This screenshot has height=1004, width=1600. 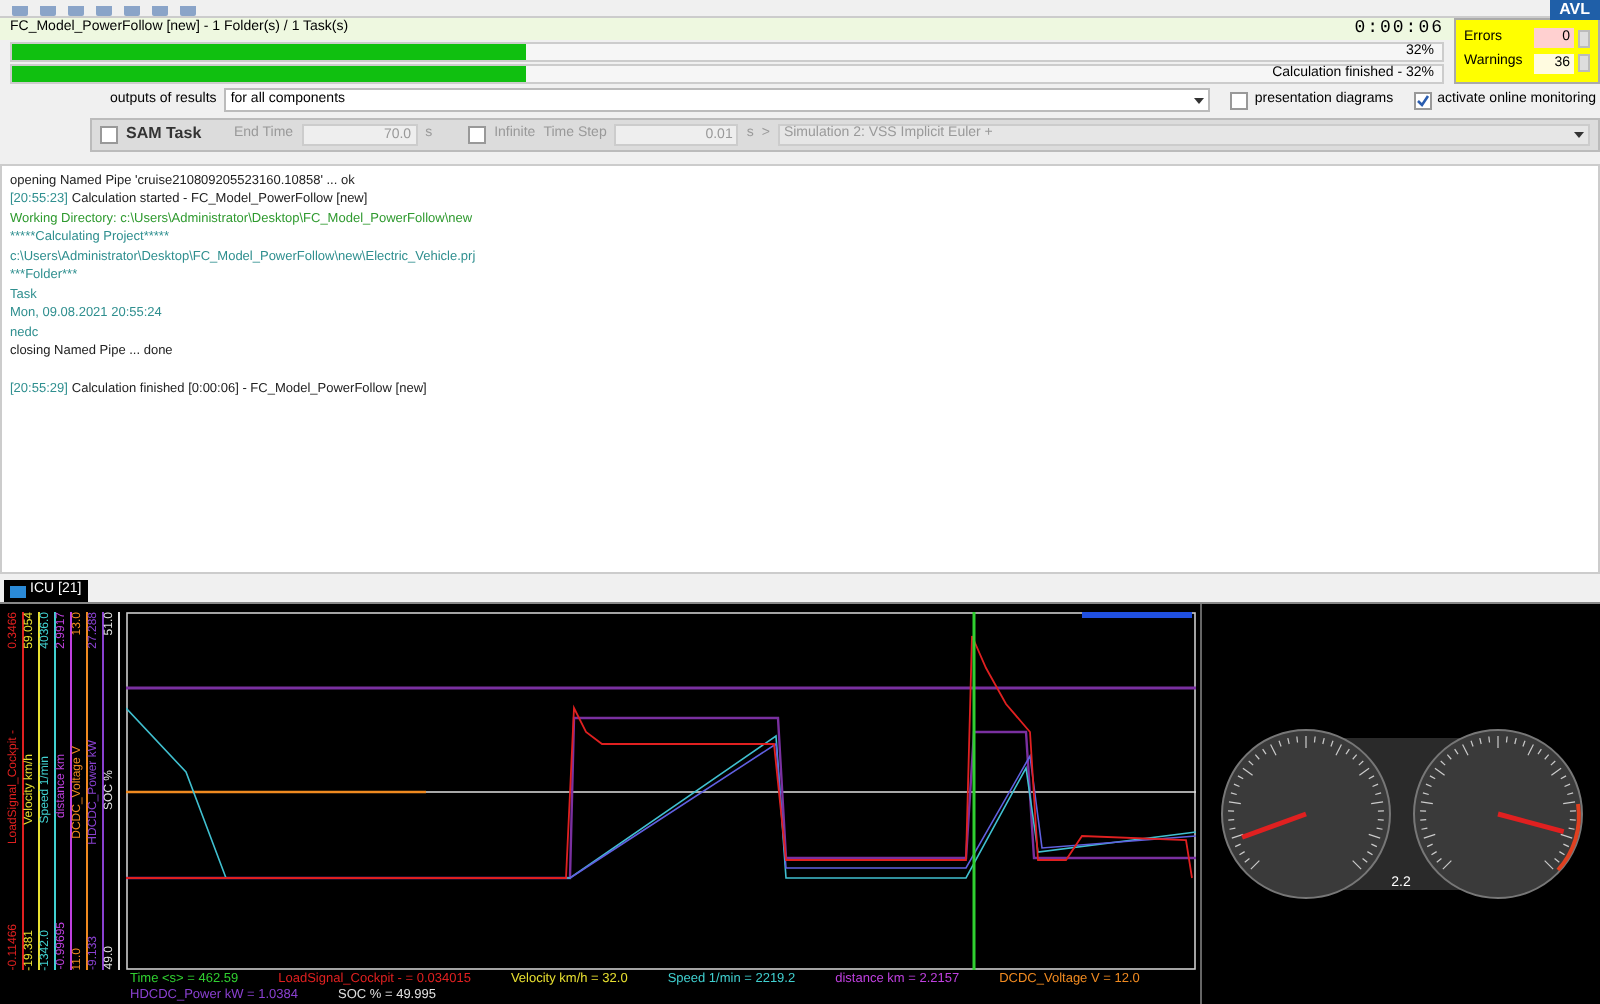 I want to click on window-icon, so click(x=18, y=591).